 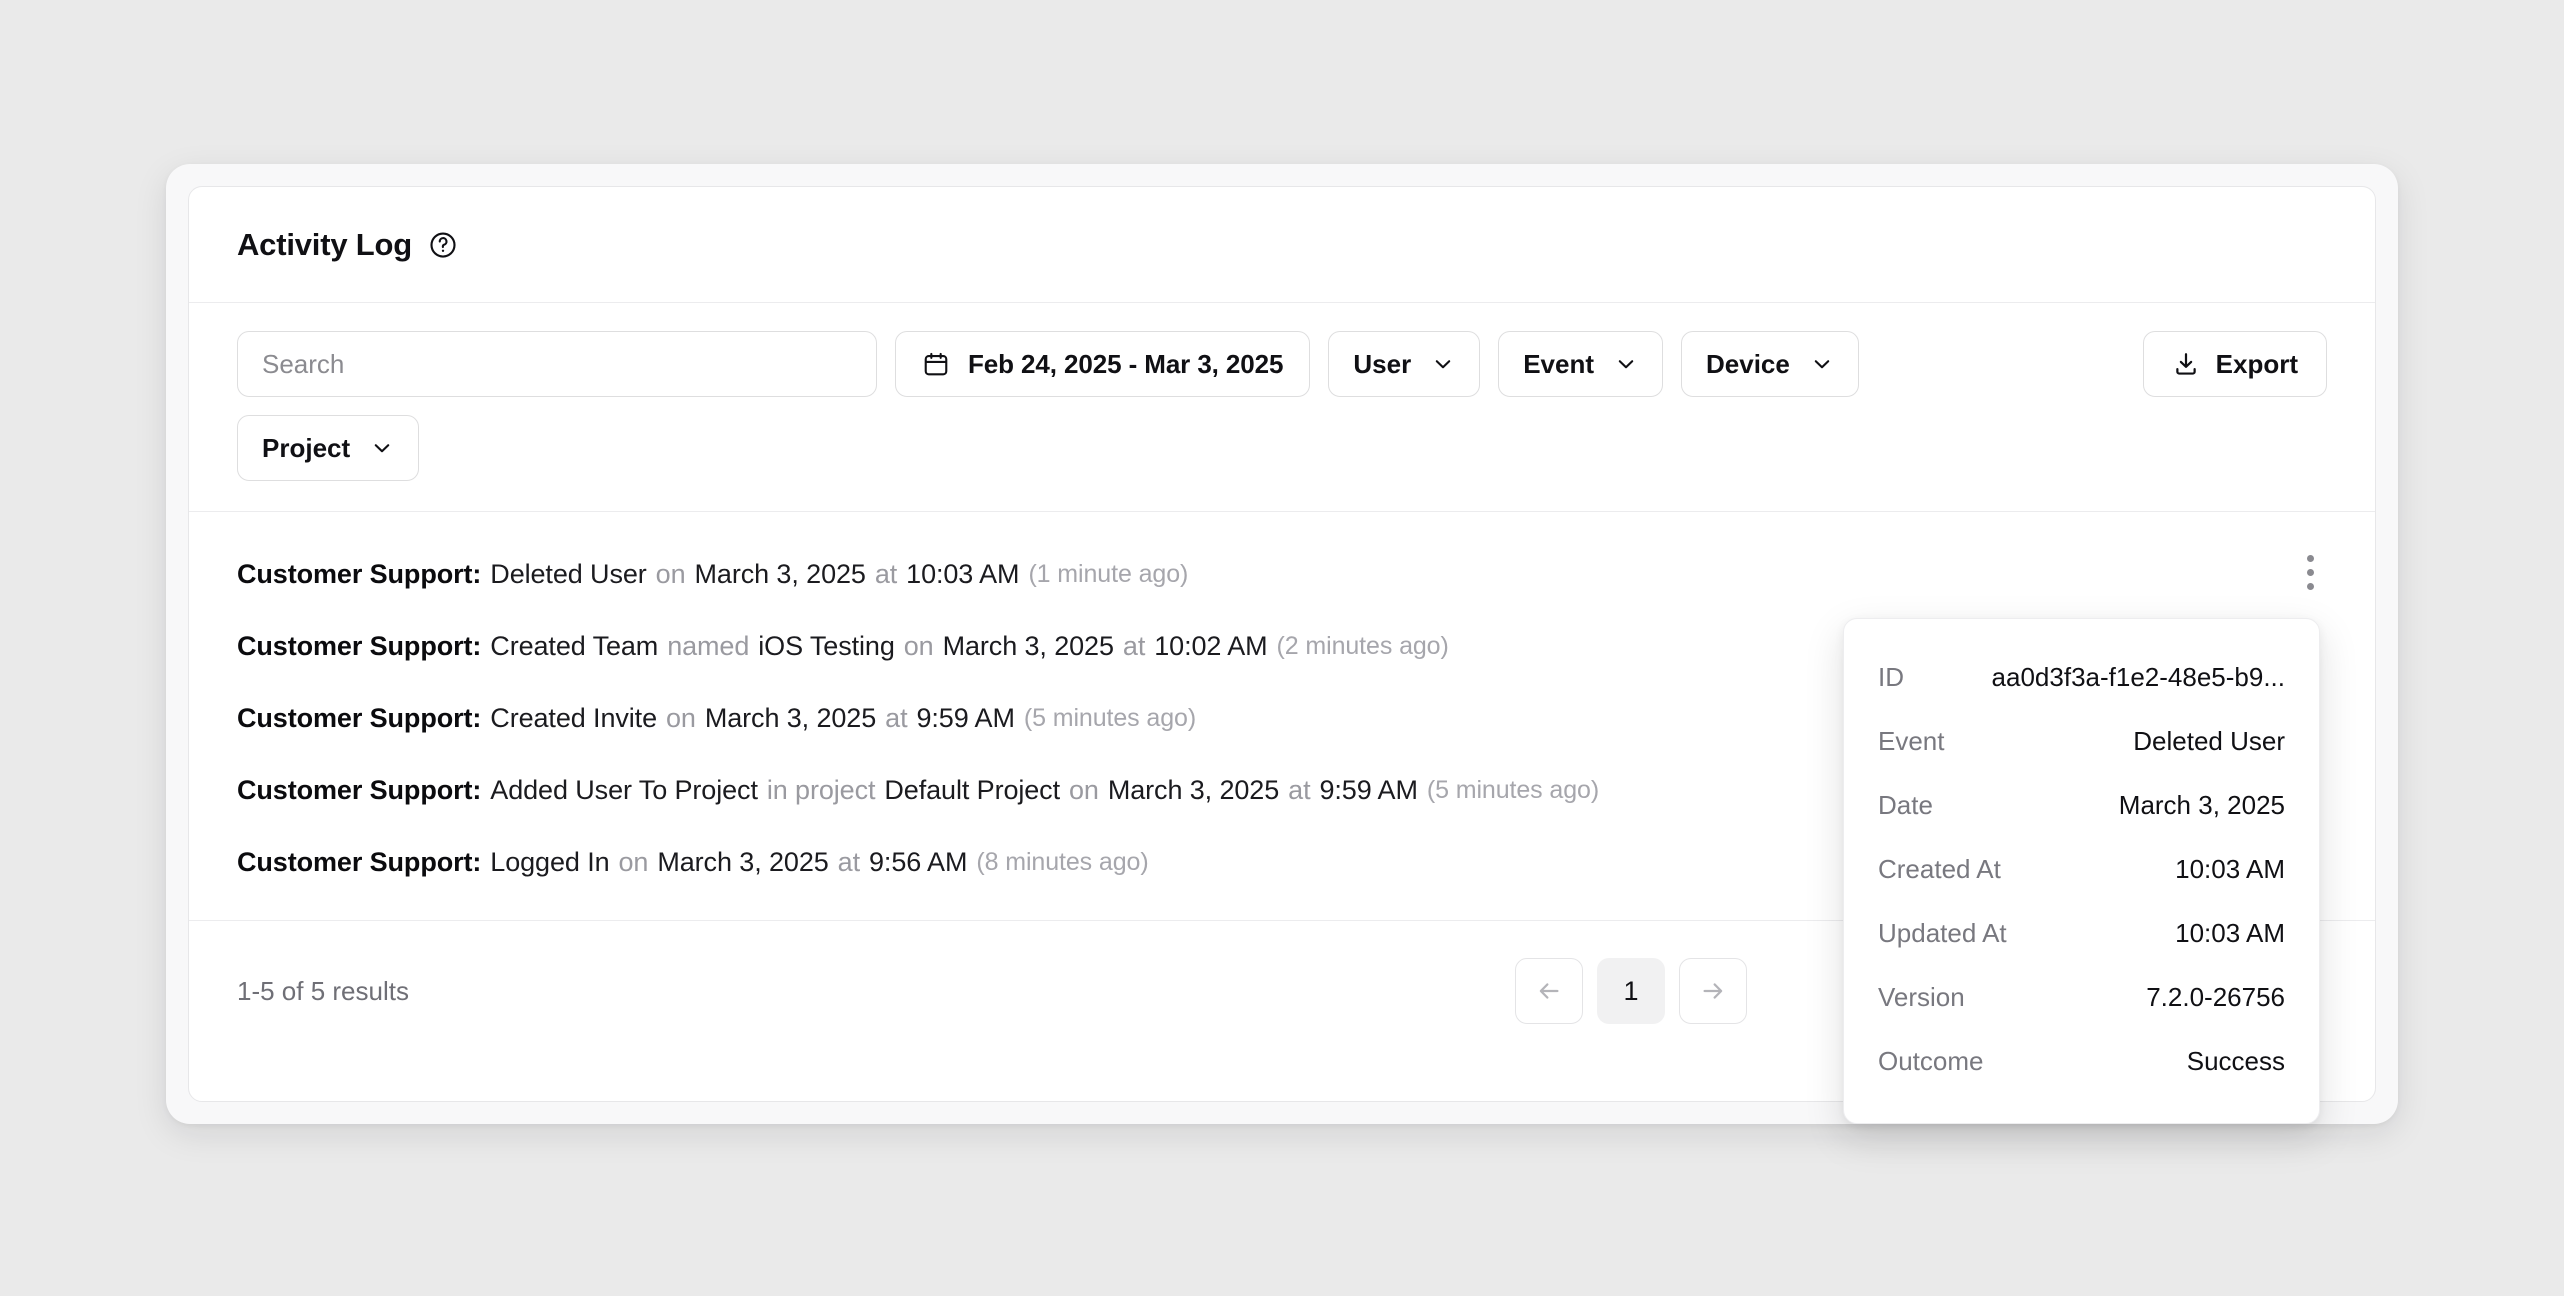 I want to click on page-title: Activity Log, so click(x=325, y=244).